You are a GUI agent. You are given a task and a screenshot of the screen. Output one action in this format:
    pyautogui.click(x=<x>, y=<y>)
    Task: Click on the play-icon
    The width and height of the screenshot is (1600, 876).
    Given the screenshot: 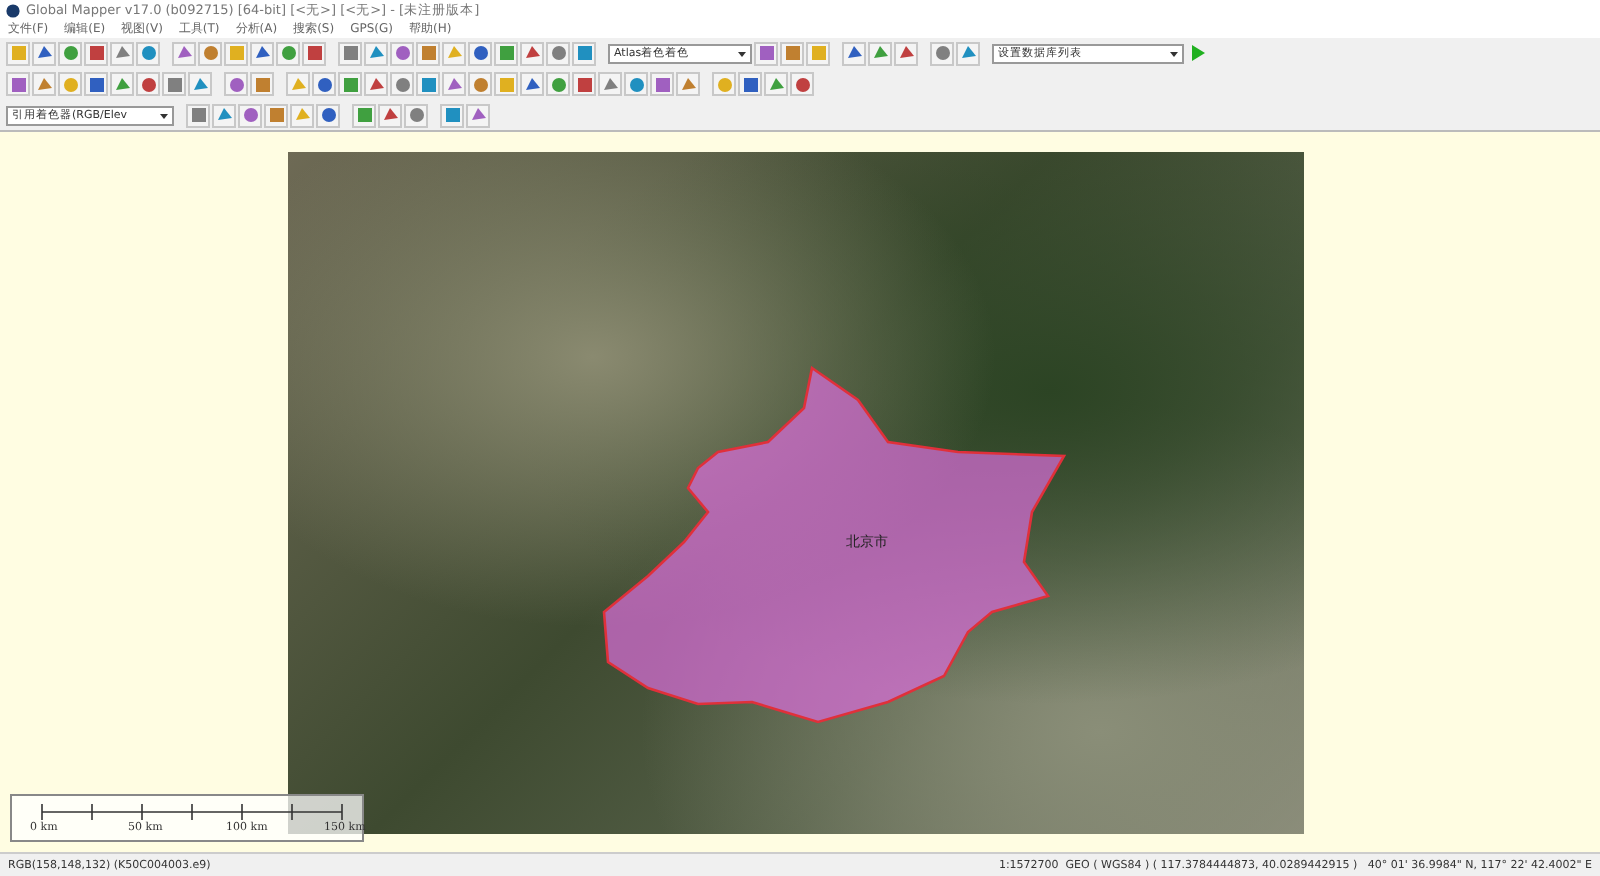 What is the action you would take?
    pyautogui.click(x=1198, y=53)
    